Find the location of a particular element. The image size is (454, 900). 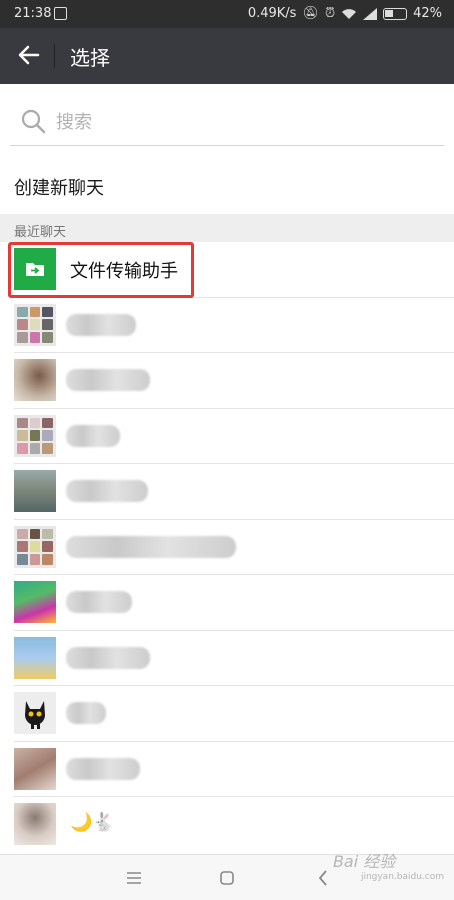

file-transfer-name: 文件传输助手 is located at coordinates (124, 271).